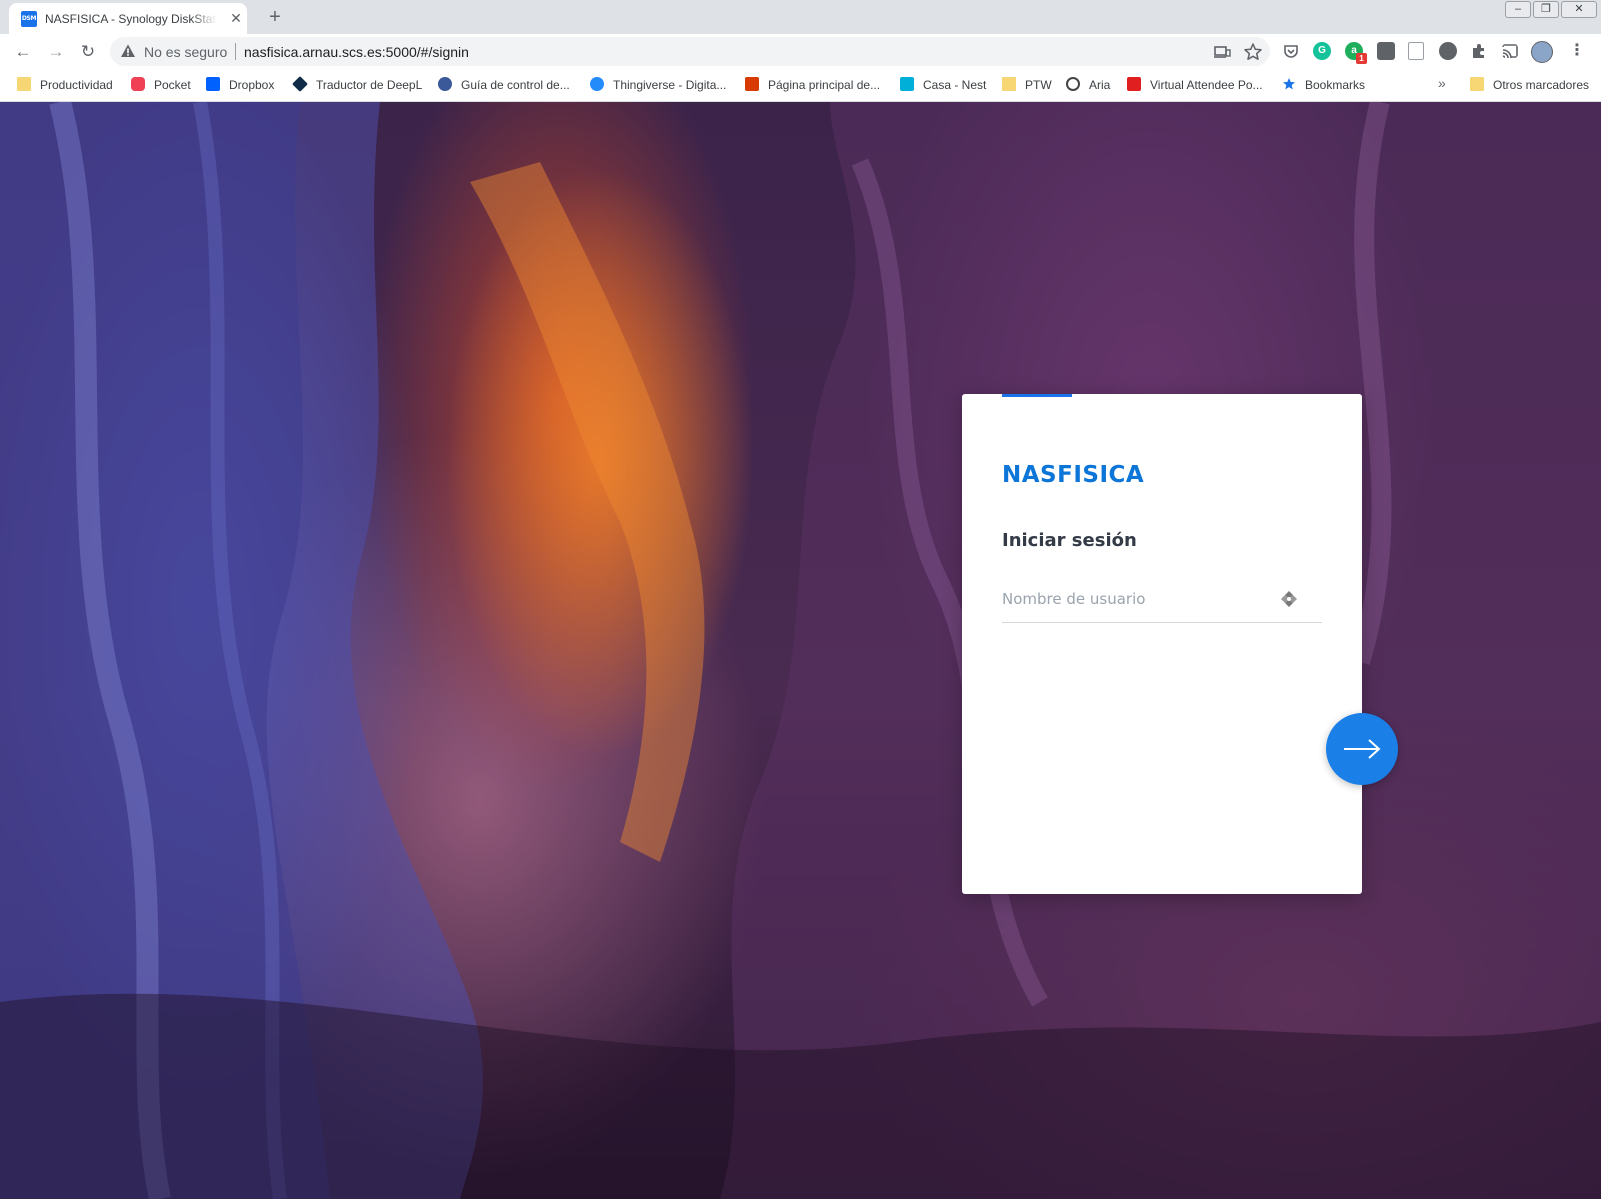  What do you see at coordinates (1253, 52) in the screenshot?
I see `bookmark-star-icon` at bounding box center [1253, 52].